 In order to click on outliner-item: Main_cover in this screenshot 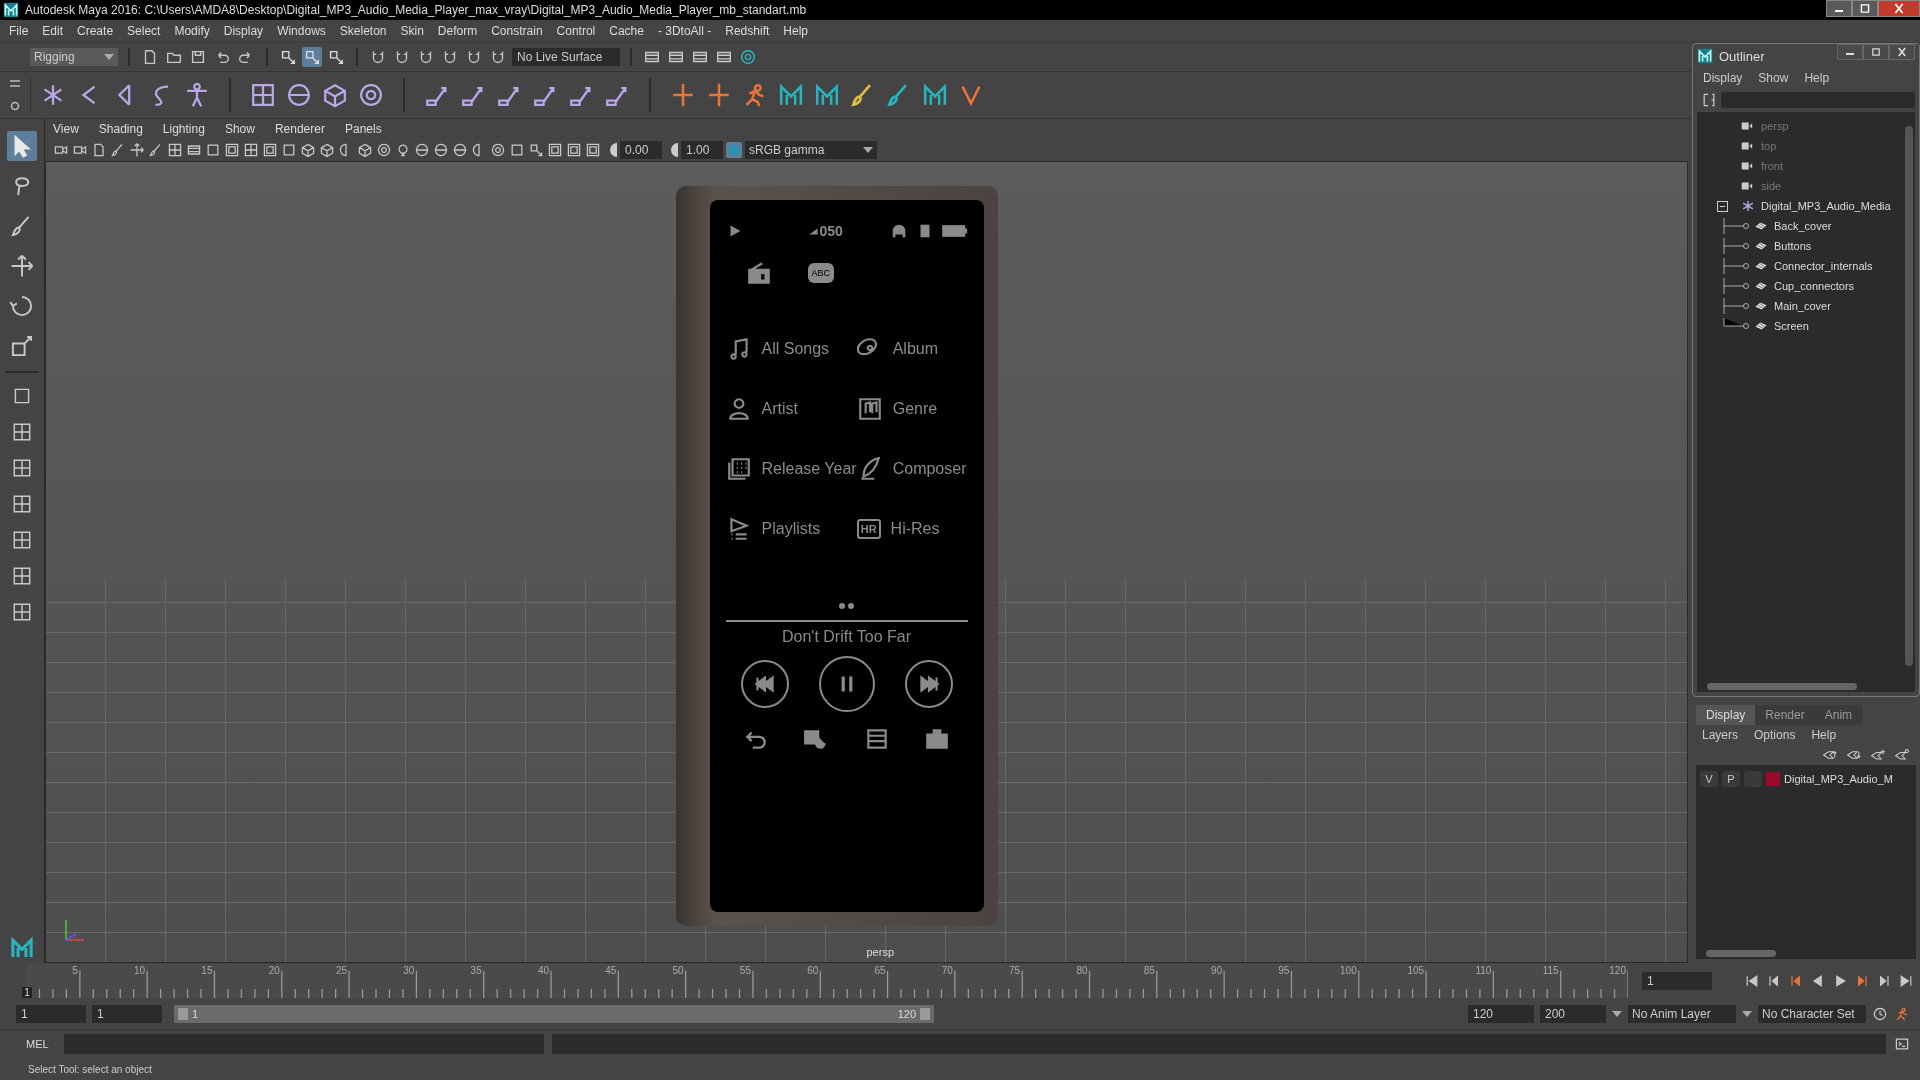, I will do `click(1800, 306)`.